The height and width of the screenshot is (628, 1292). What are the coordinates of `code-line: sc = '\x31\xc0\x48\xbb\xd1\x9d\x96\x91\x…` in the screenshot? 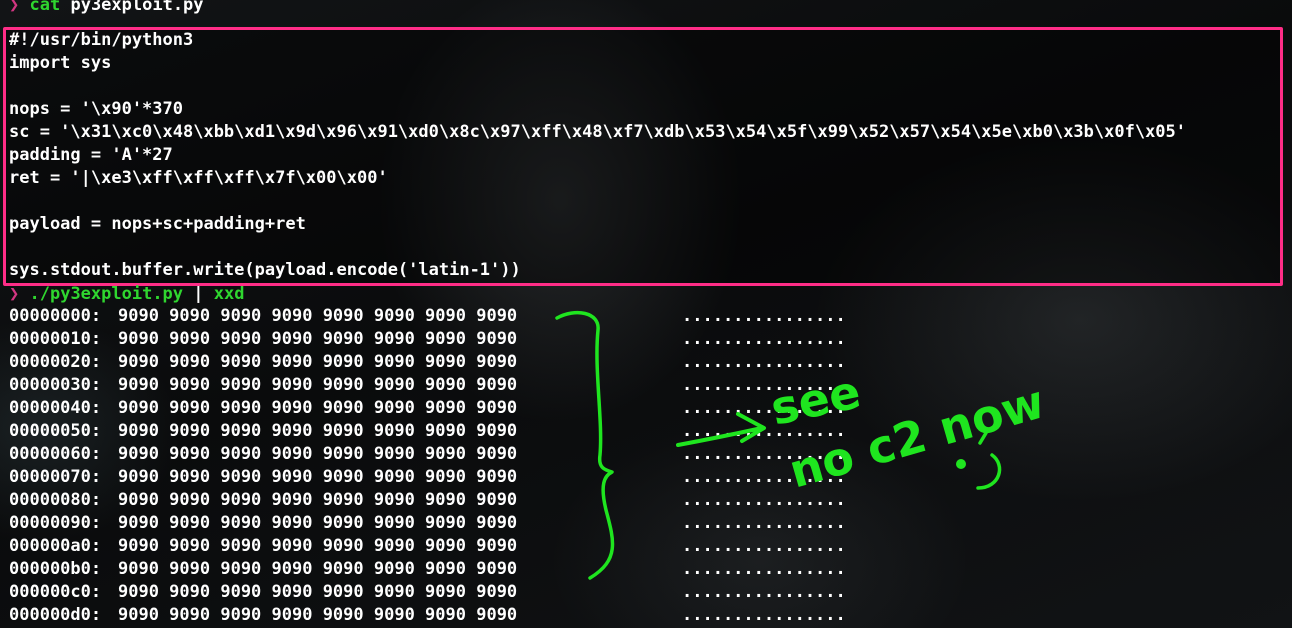 It's located at (598, 132).